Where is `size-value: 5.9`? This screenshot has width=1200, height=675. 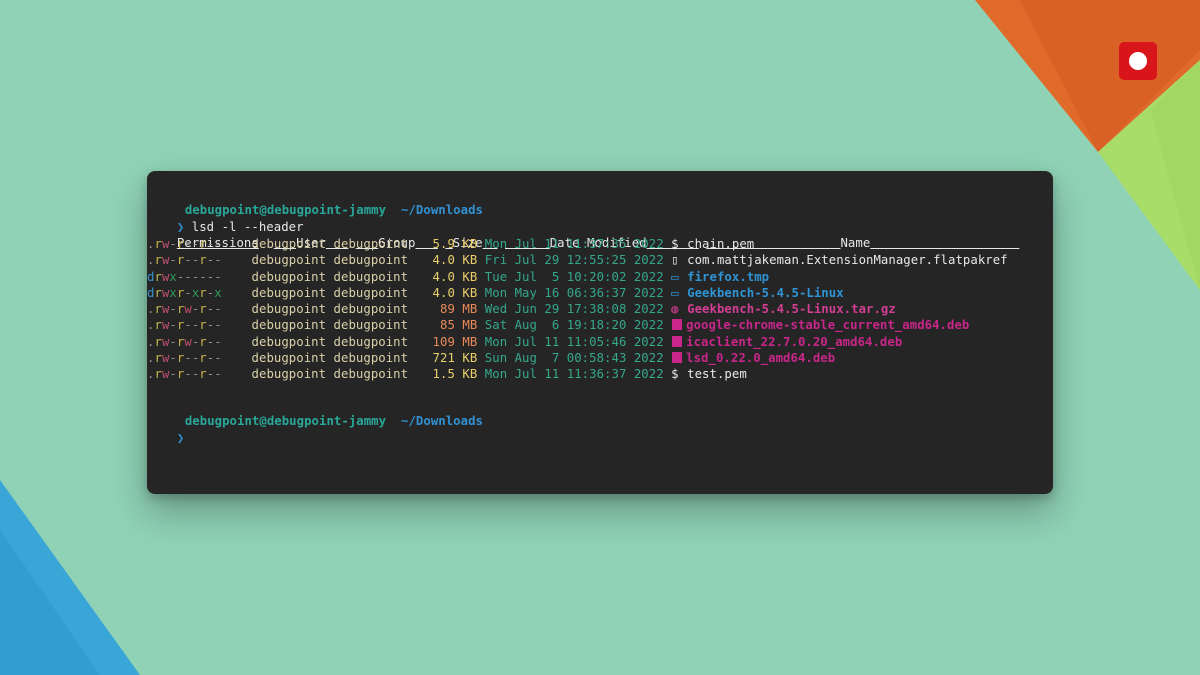
size-value: 5.9 is located at coordinates (443, 244).